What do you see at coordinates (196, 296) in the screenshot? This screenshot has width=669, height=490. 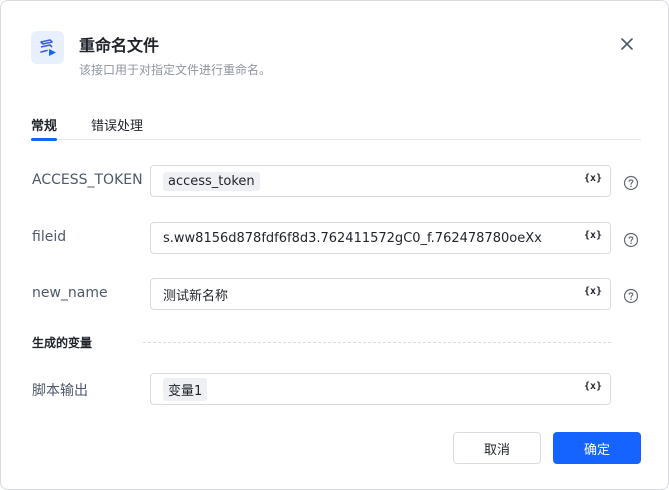 I see `new-name-value: 测试新名称` at bounding box center [196, 296].